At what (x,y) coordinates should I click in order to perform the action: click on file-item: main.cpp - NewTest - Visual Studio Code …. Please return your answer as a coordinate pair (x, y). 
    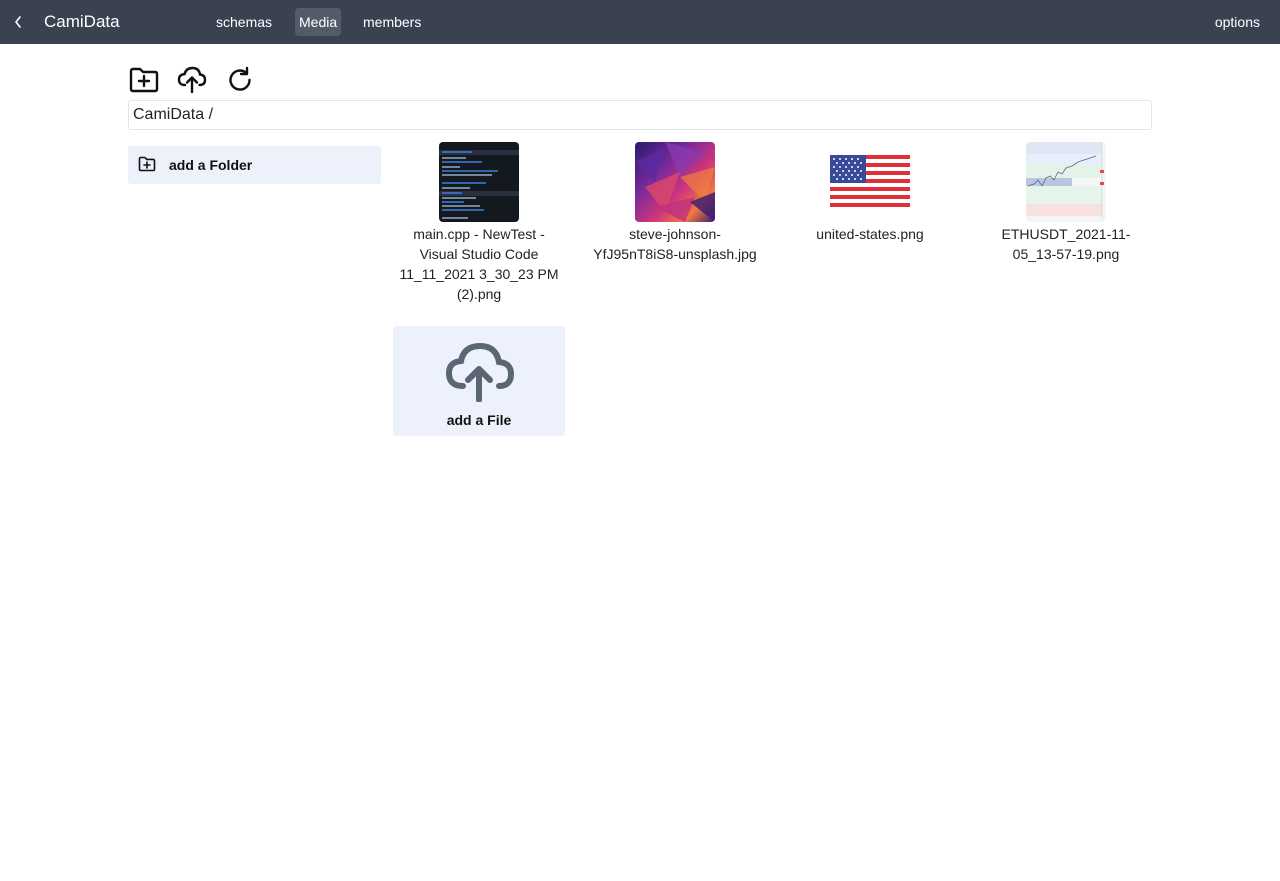
    Looking at the image, I should click on (479, 223).